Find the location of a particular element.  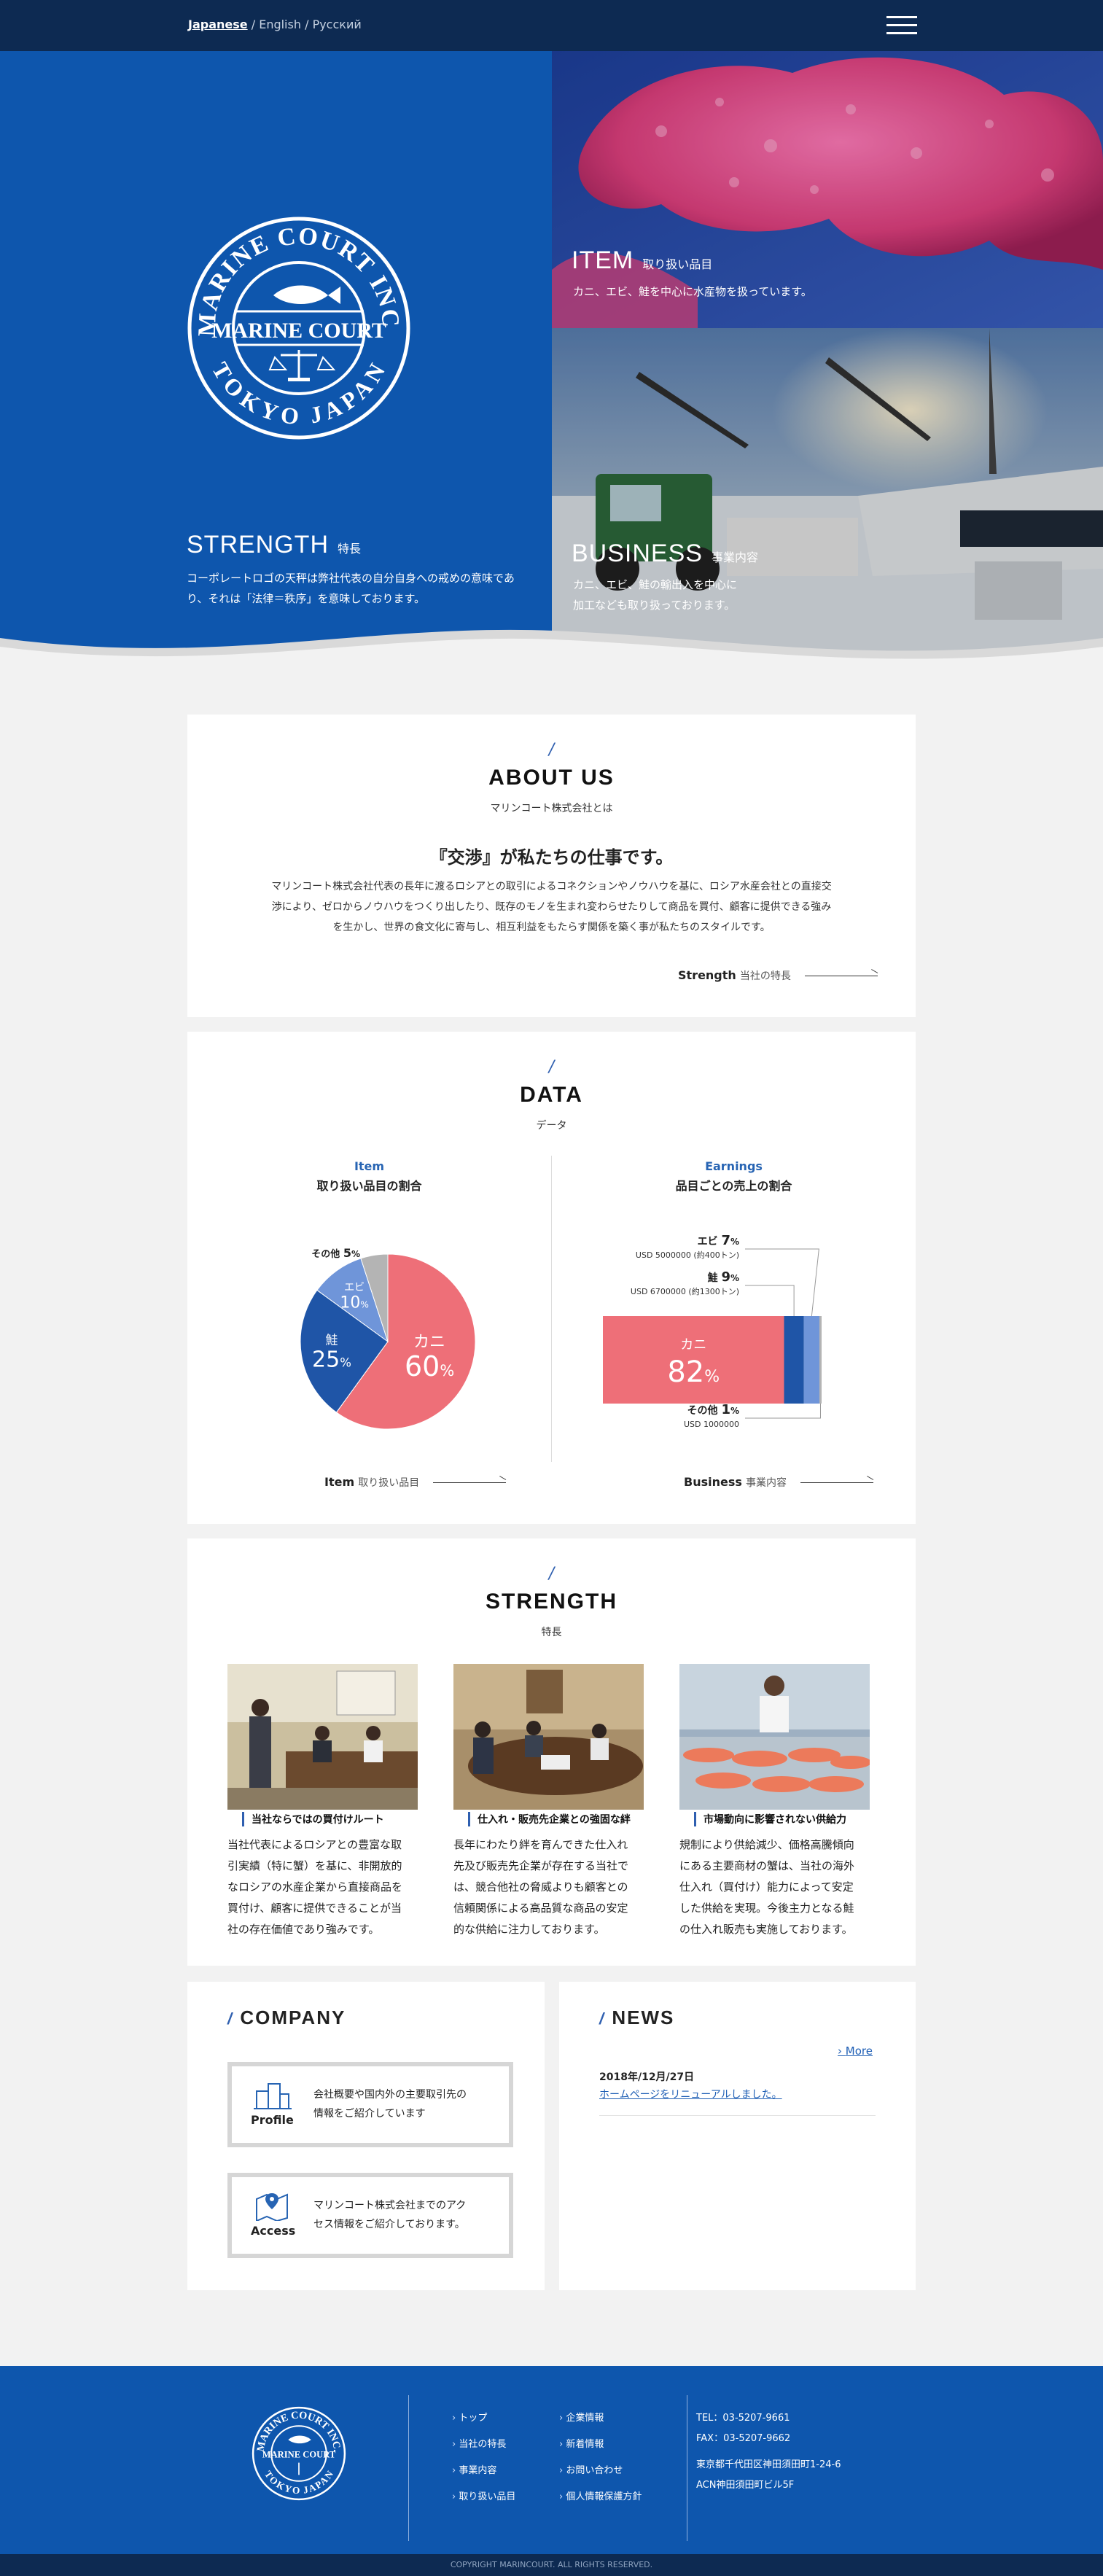

profile-desc-line: 会社概要や国内外の主要取引先の is located at coordinates (390, 2095).